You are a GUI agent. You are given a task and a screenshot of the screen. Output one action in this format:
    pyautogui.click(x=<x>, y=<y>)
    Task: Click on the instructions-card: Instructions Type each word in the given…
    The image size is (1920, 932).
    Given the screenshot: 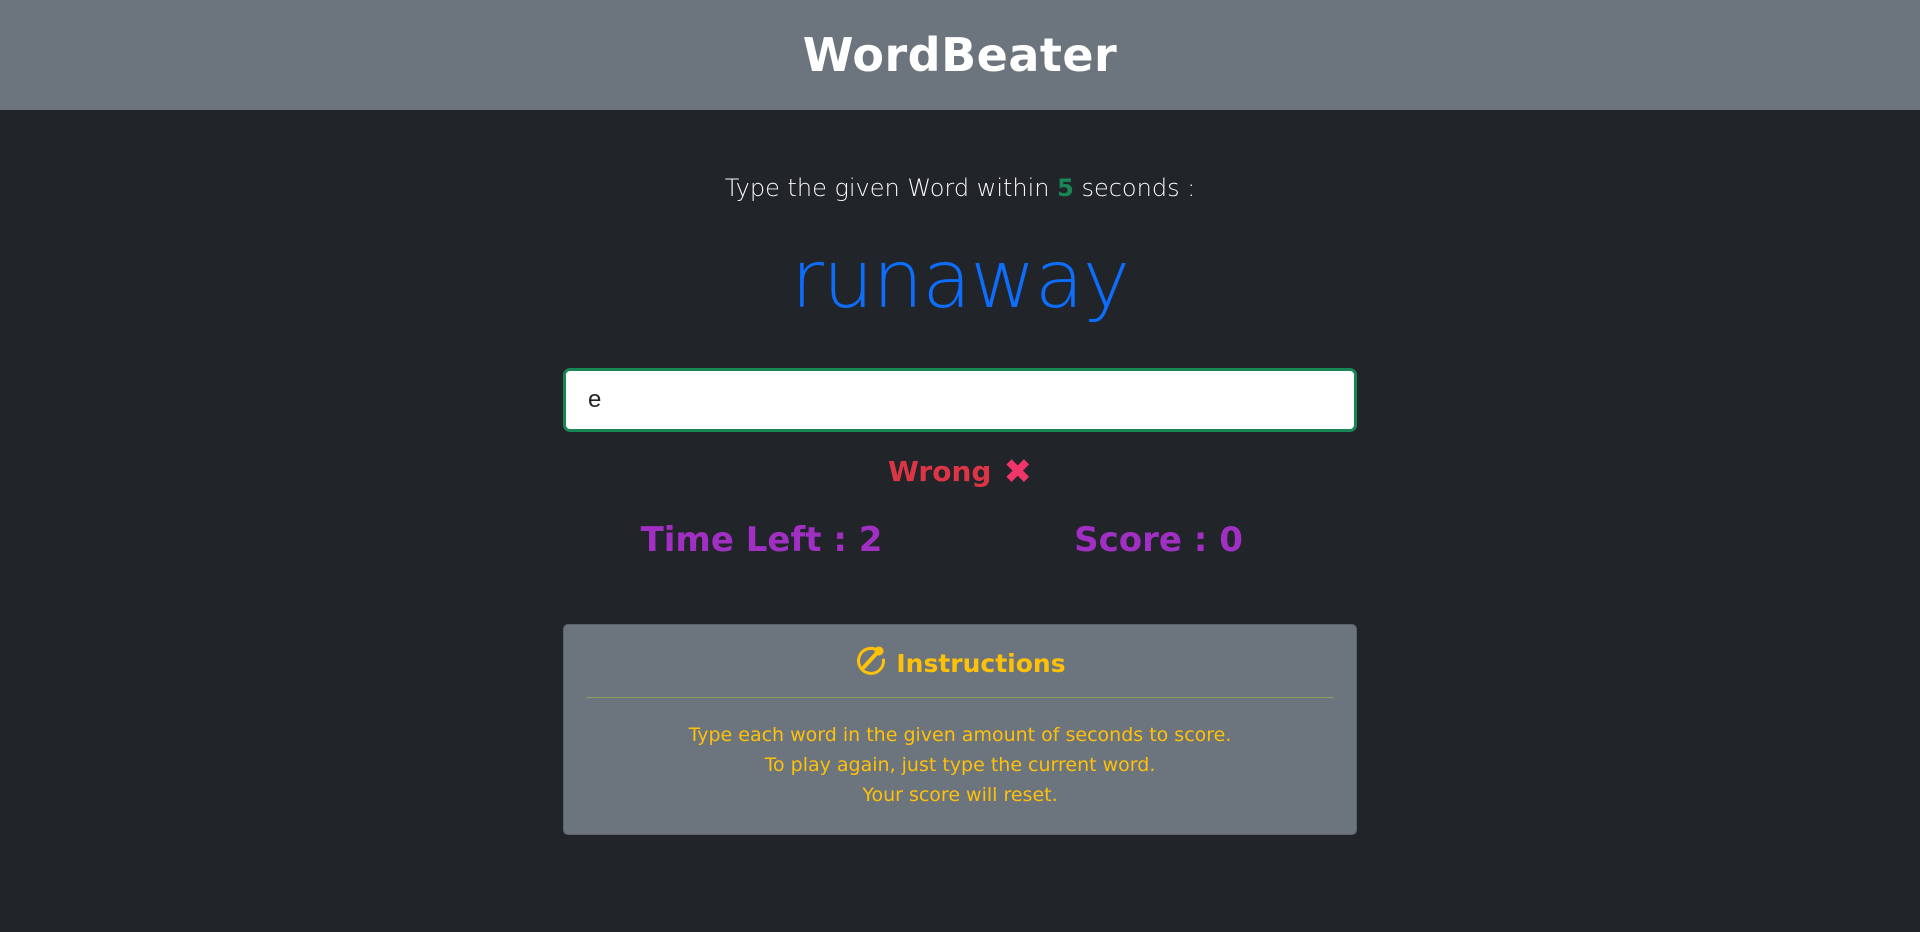 What is the action you would take?
    pyautogui.click(x=960, y=729)
    